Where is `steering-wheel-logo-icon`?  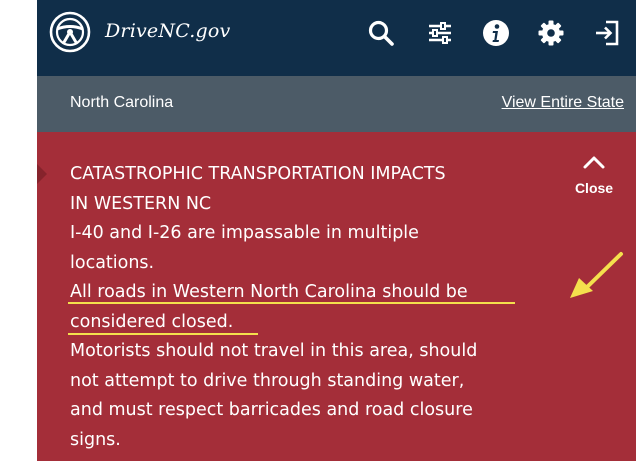
steering-wheel-logo-icon is located at coordinates (70, 32).